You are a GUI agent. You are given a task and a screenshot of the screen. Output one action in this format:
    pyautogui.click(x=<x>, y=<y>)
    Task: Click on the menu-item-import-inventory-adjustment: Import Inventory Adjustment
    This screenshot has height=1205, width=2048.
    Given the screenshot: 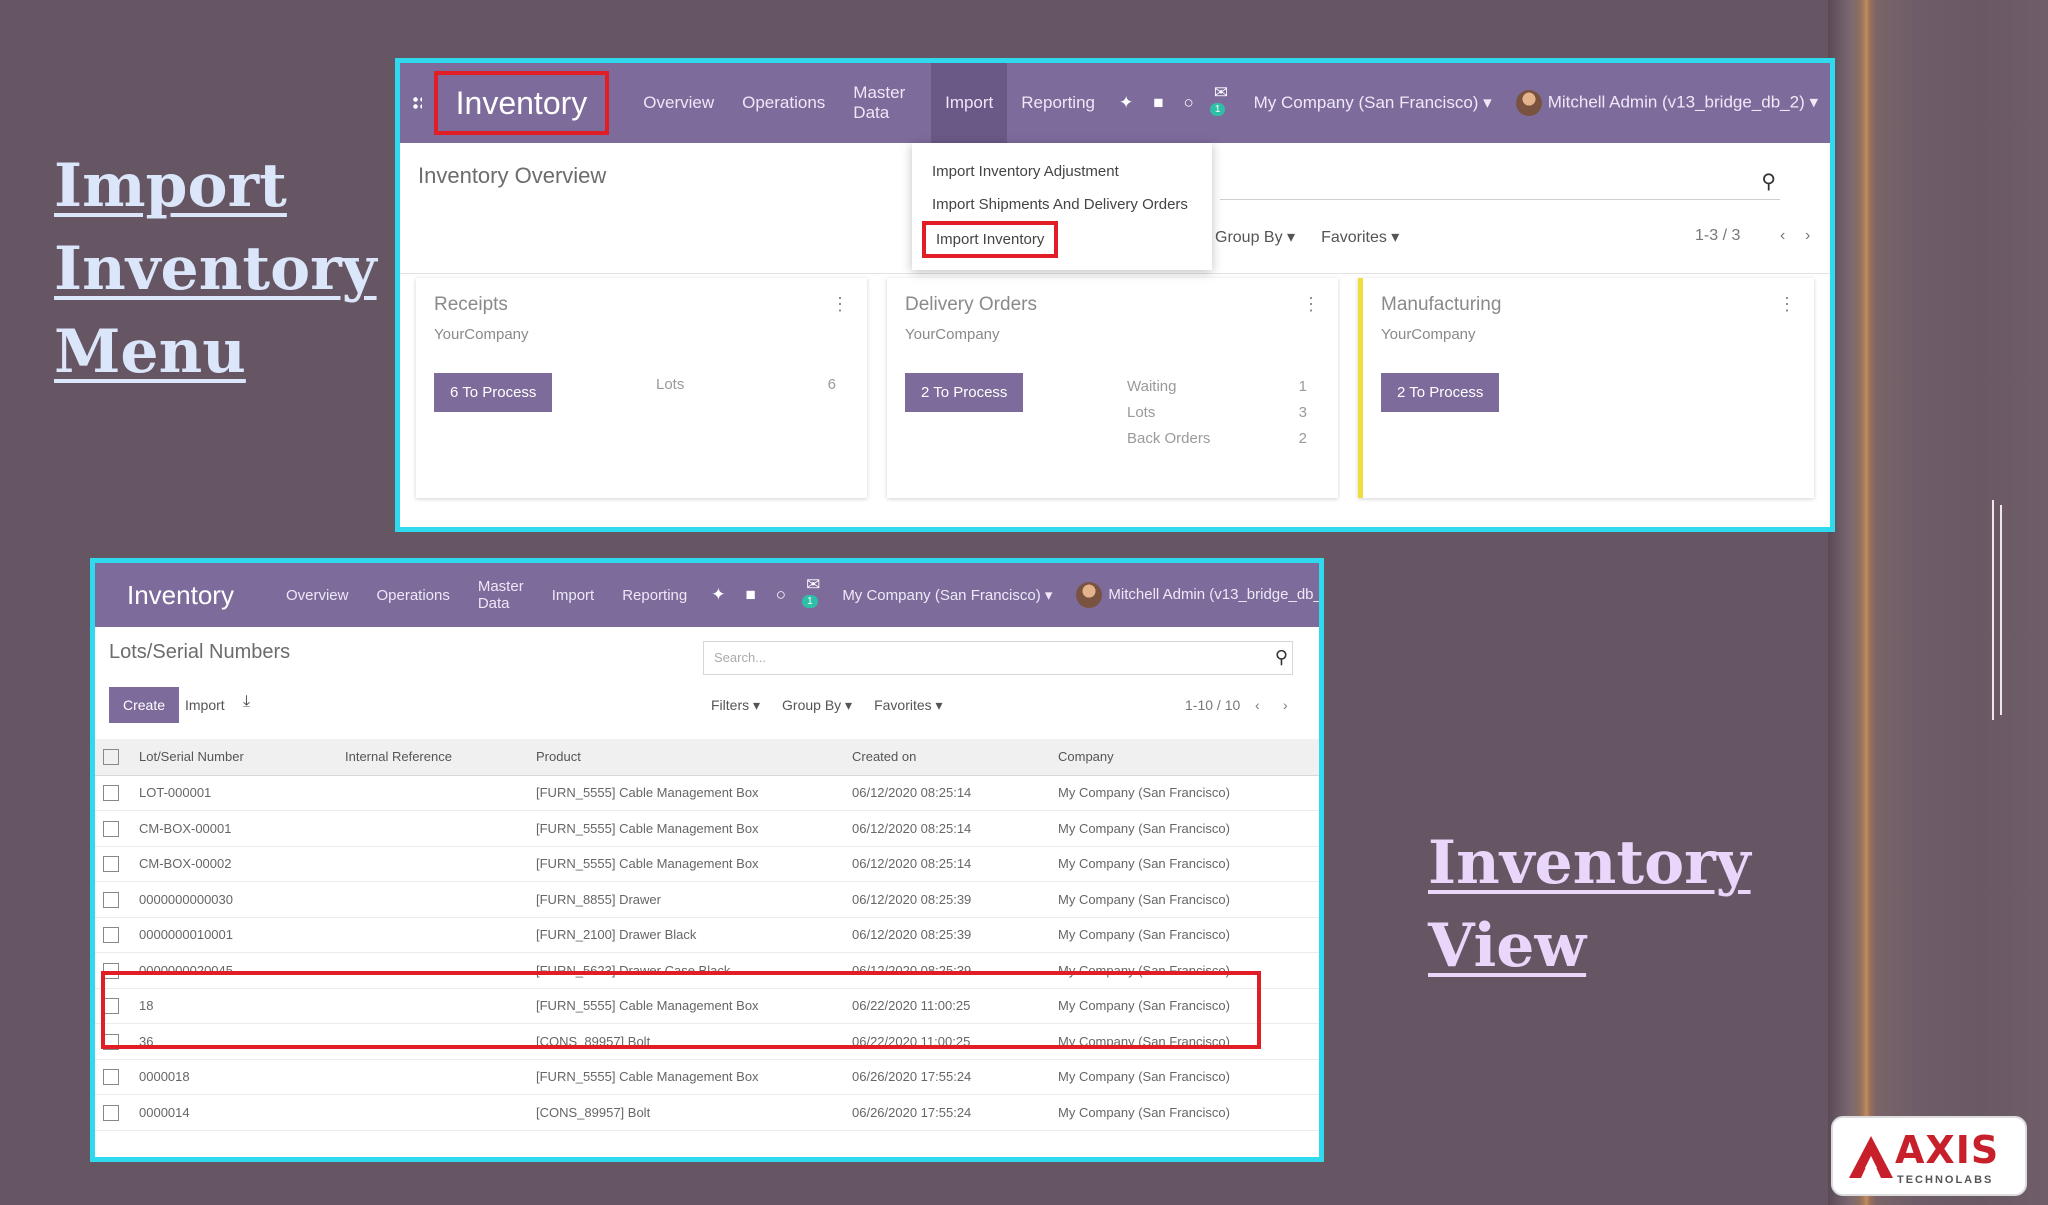 What is the action you would take?
    pyautogui.click(x=1062, y=171)
    